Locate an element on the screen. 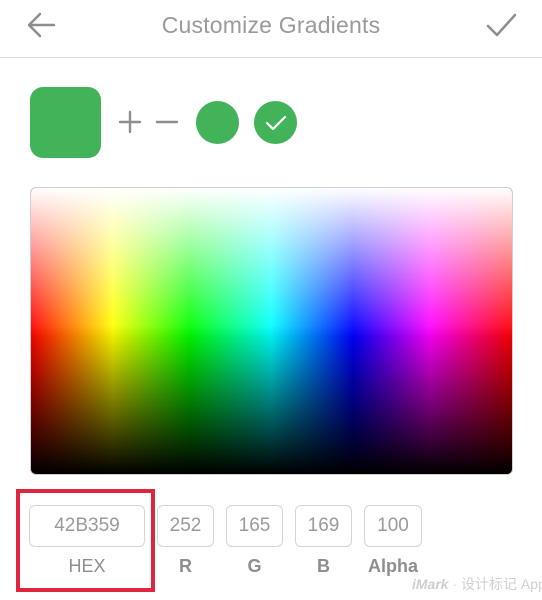  watermark: iMark · 设计标记 App is located at coordinates (477, 584).